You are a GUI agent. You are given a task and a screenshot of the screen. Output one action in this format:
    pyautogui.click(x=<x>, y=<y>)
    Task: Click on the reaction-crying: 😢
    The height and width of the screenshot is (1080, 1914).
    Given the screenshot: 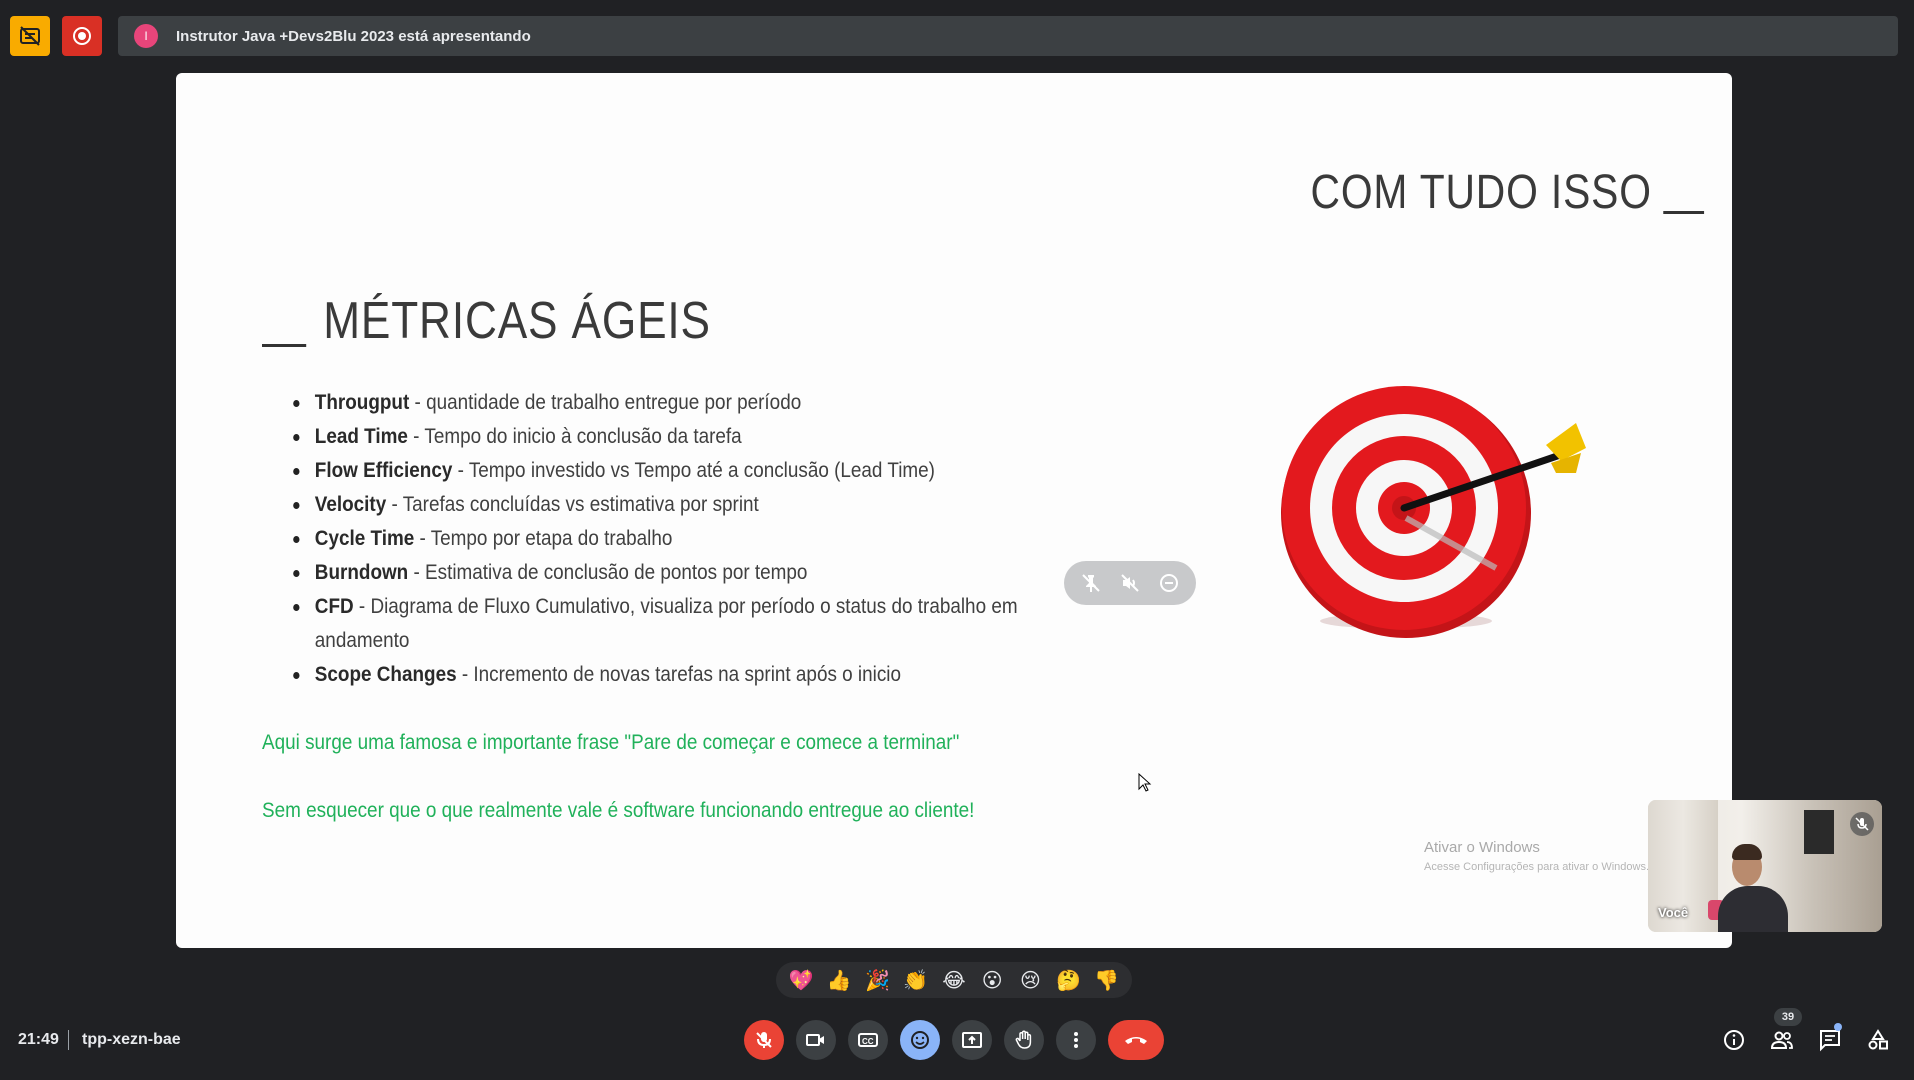 What is the action you would take?
    pyautogui.click(x=1030, y=980)
    